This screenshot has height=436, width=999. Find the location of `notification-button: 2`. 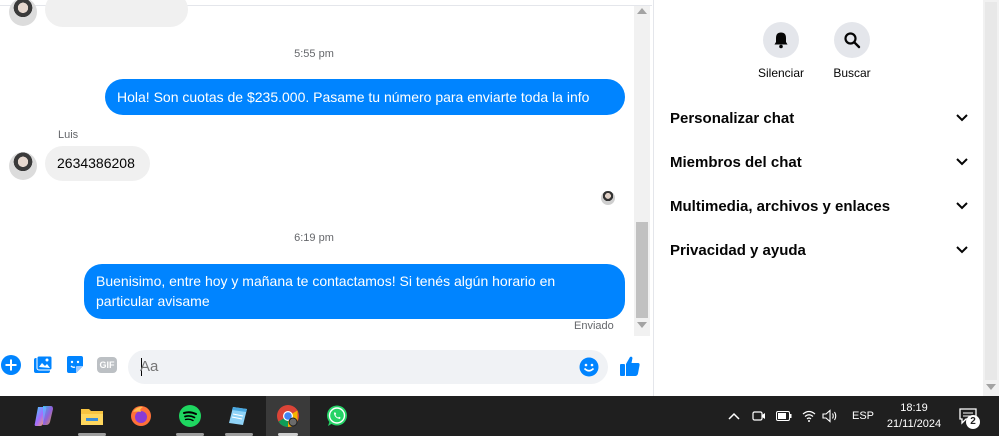

notification-button: 2 is located at coordinates (969, 417).